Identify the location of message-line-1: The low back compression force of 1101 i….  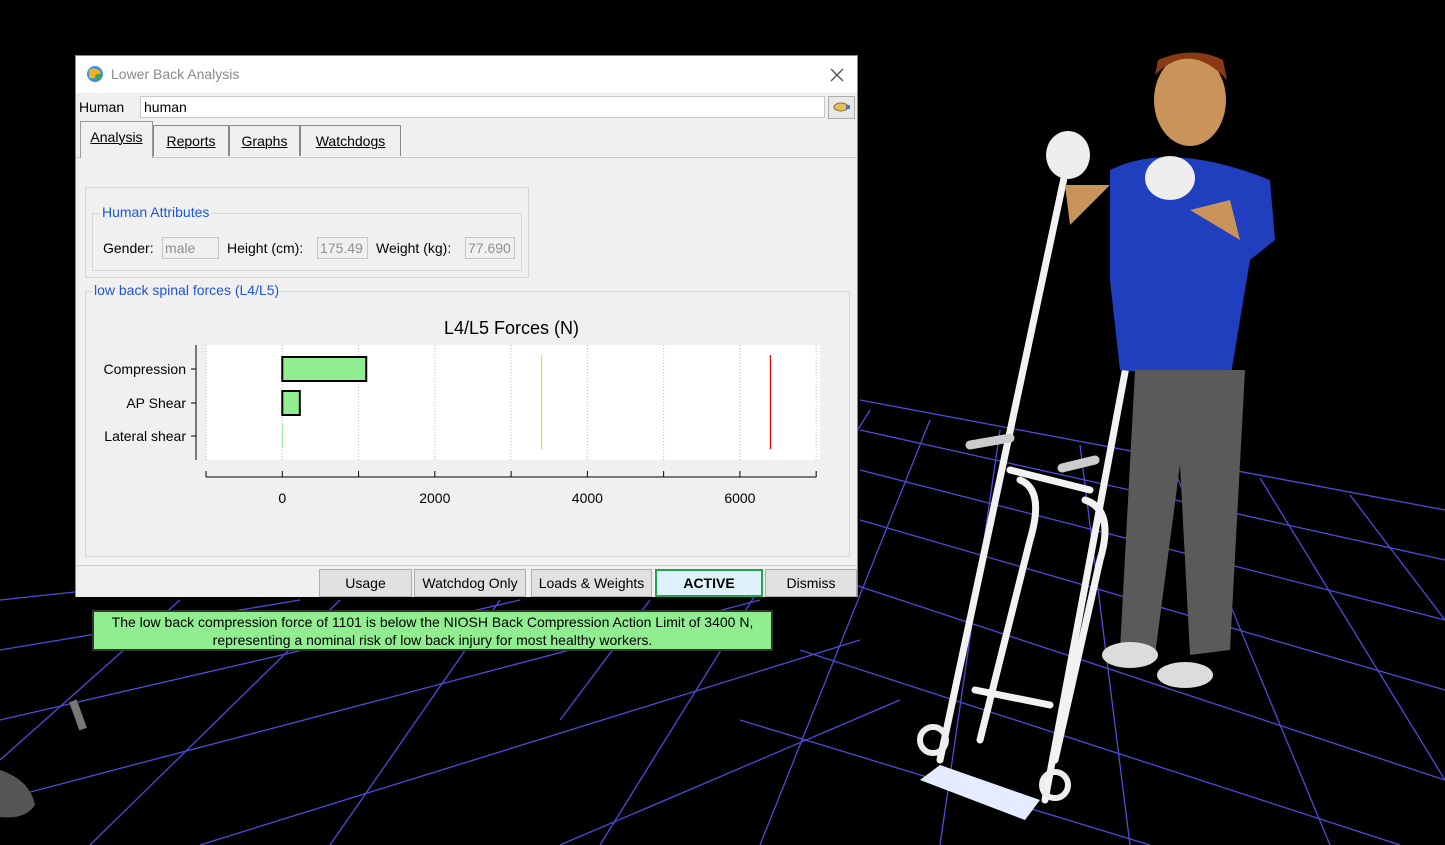
(432, 622).